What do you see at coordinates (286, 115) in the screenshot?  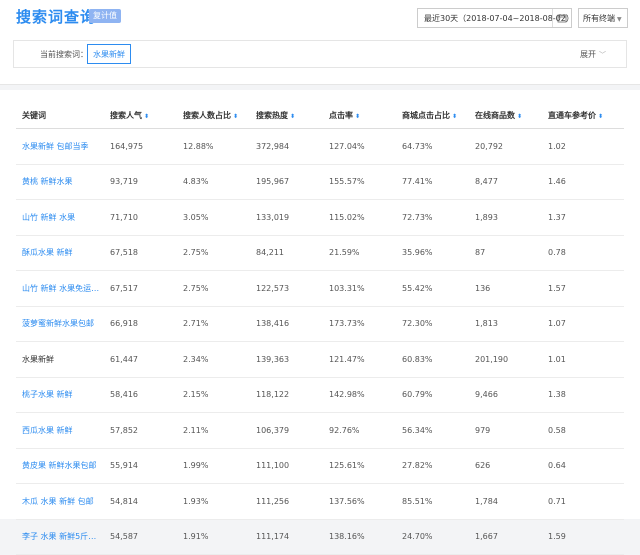 I see `column-header: 搜索热度 ⬍` at bounding box center [286, 115].